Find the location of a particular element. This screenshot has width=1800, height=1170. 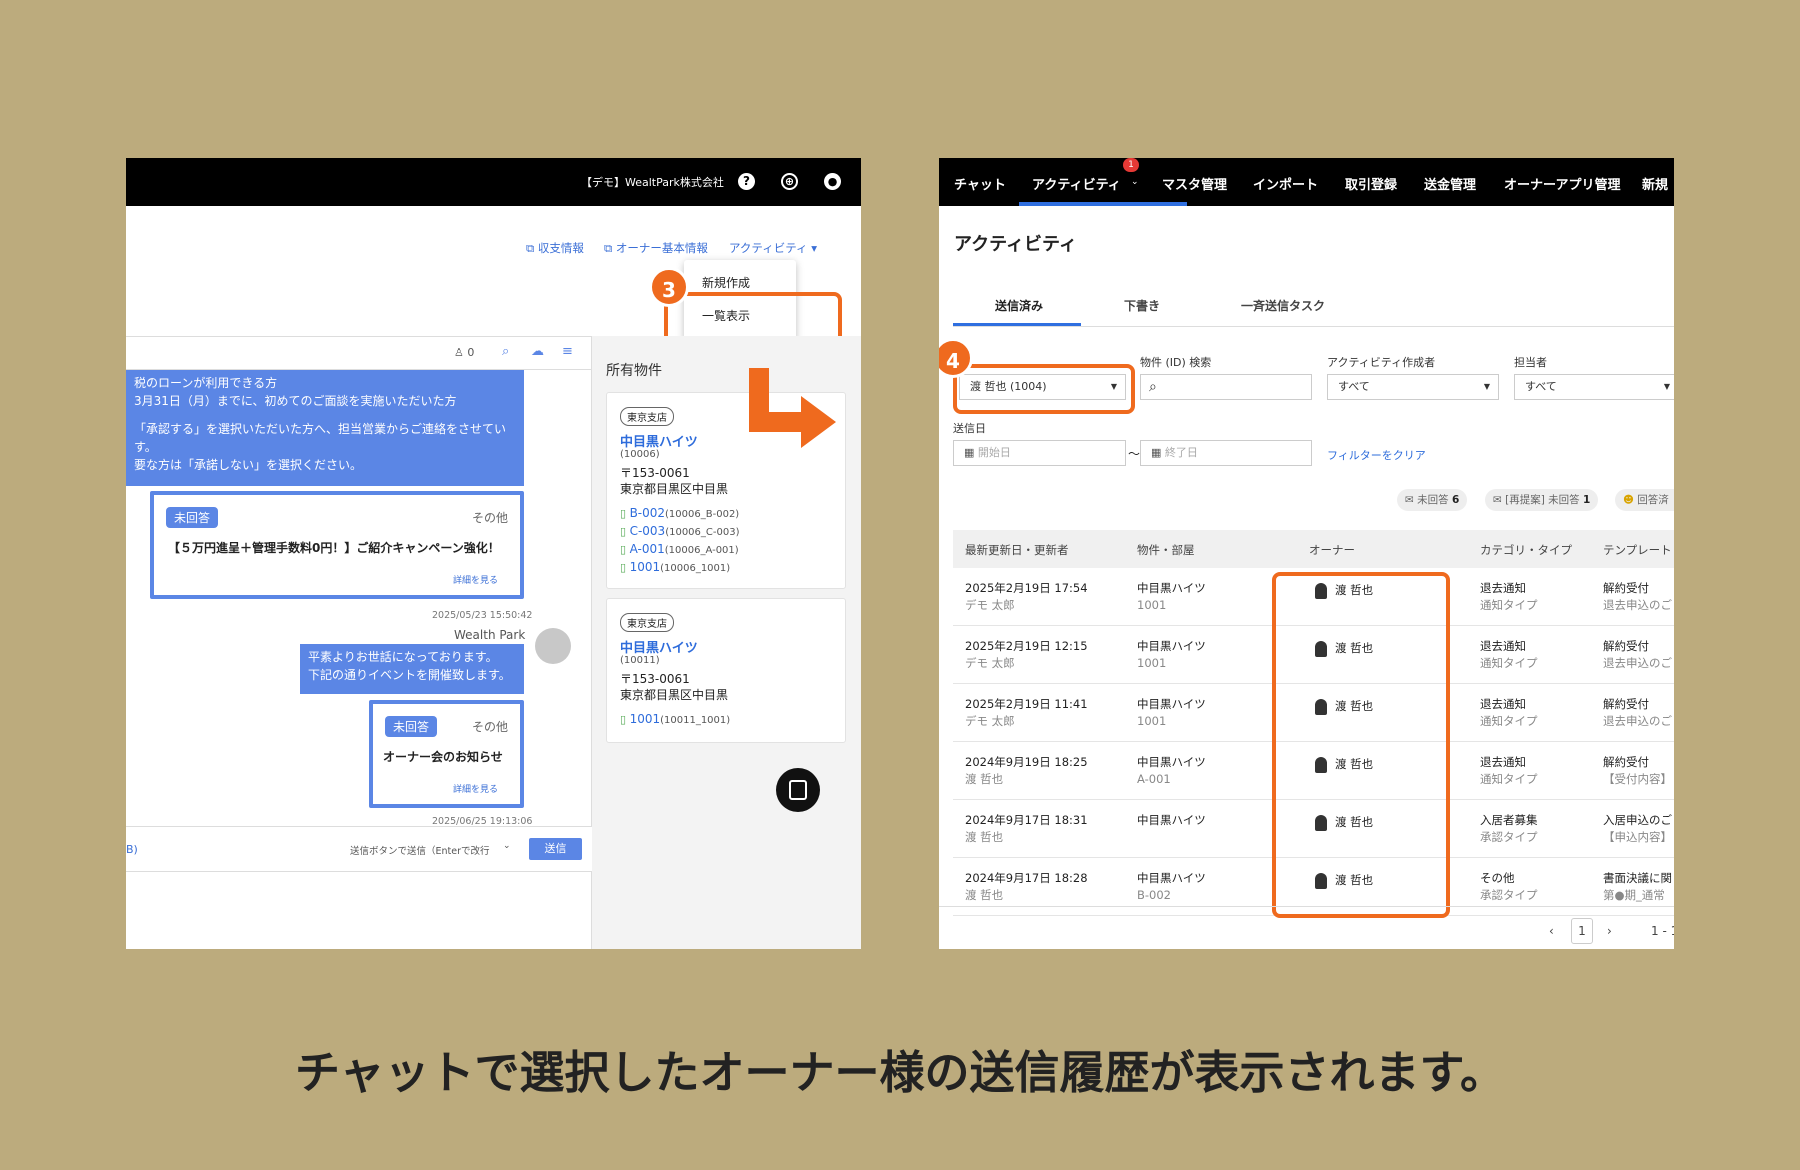

pager-next: › is located at coordinates (1609, 931).